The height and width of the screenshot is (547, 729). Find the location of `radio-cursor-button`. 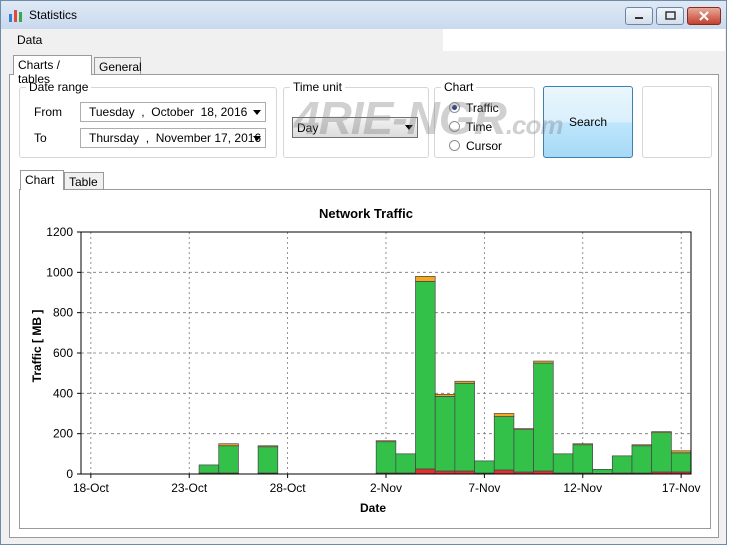

radio-cursor-button is located at coordinates (454, 145).